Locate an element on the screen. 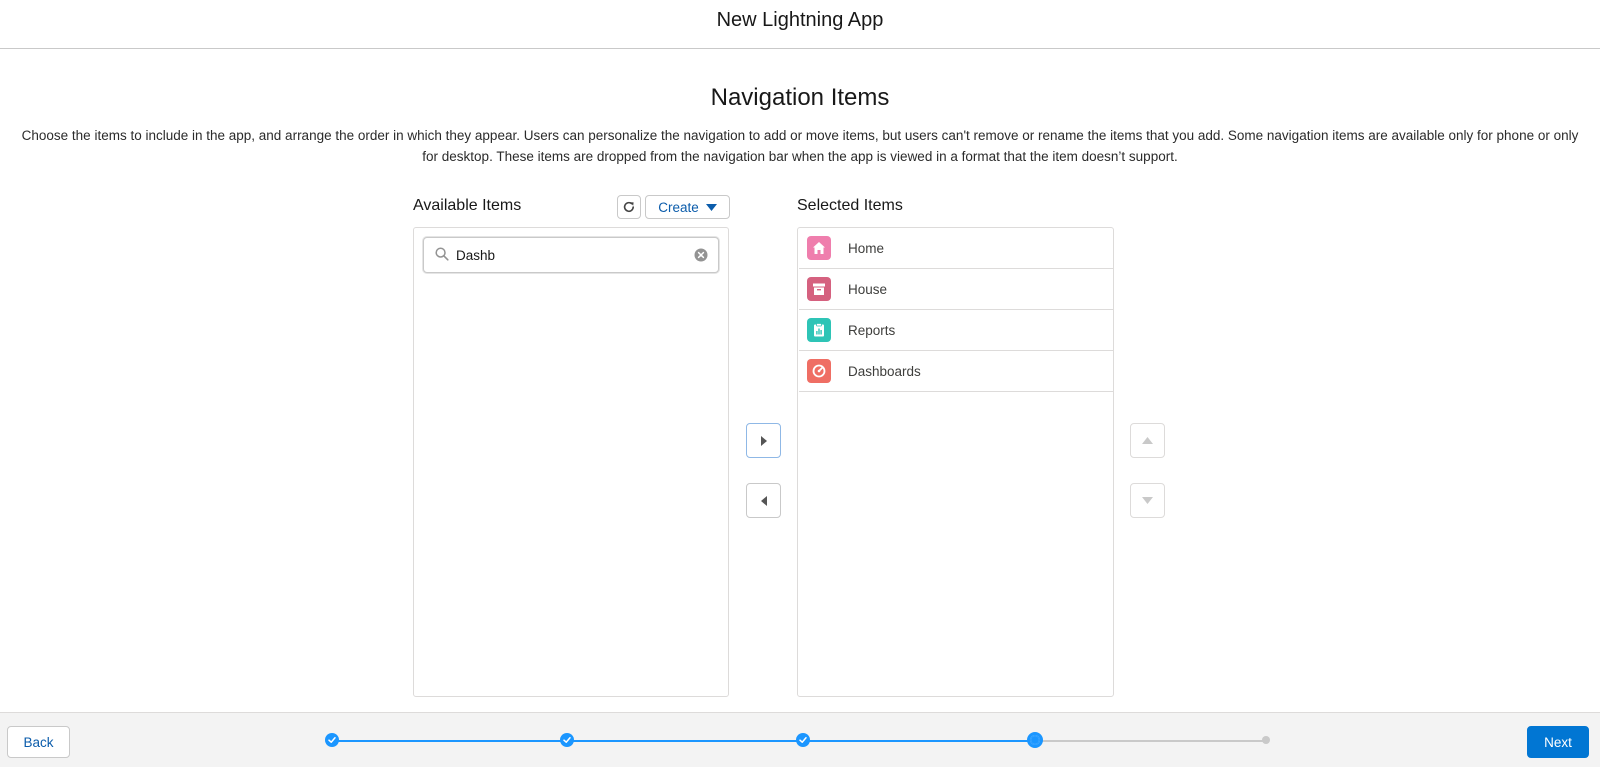 This screenshot has height=767, width=1600. refresh-icon is located at coordinates (628, 207).